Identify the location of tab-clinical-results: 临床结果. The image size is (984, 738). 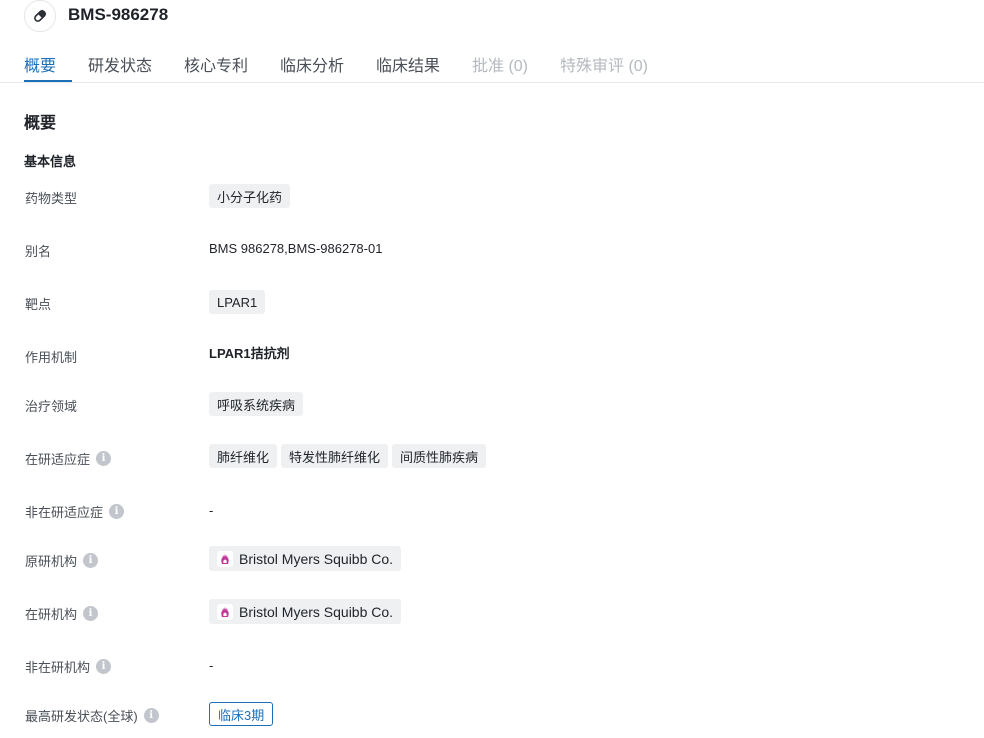
(408, 64).